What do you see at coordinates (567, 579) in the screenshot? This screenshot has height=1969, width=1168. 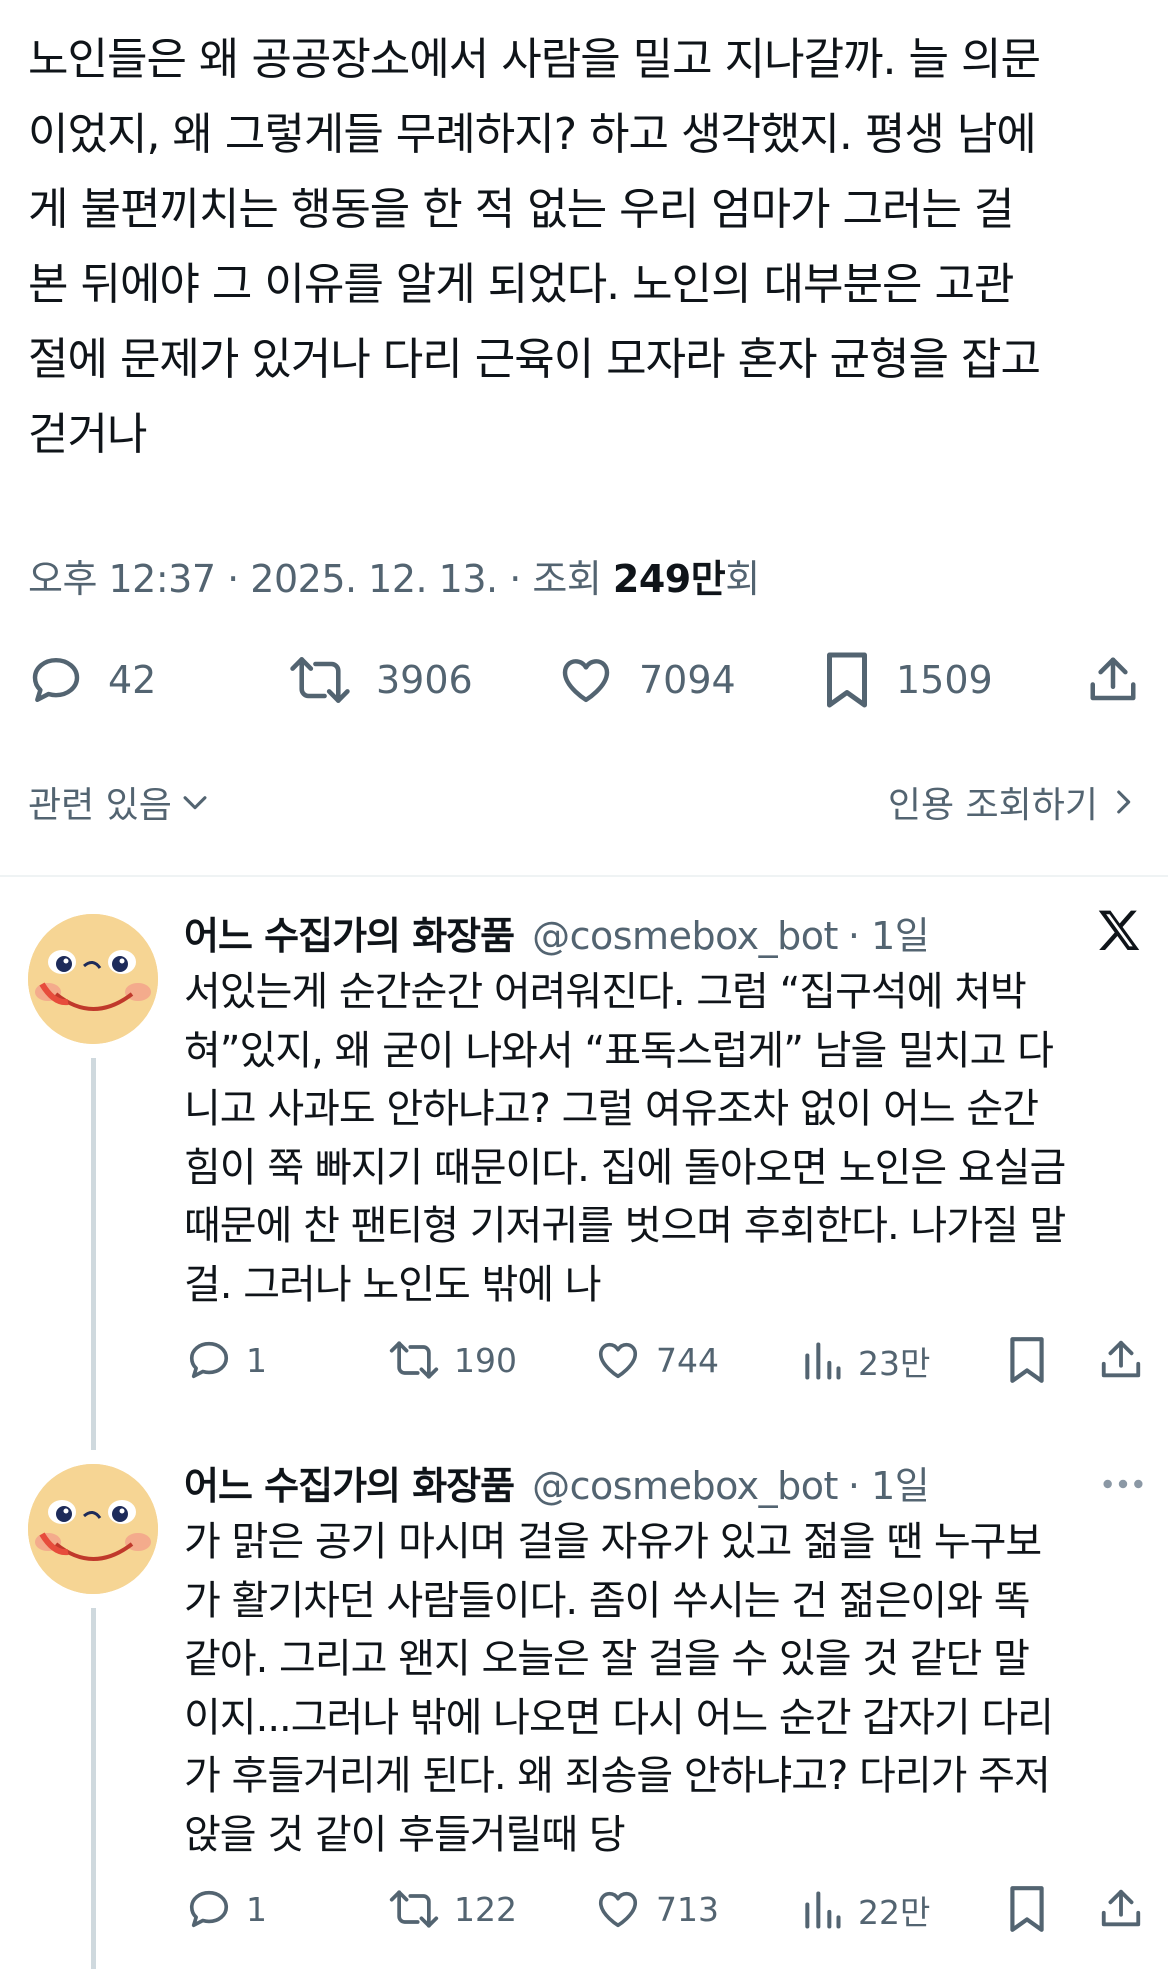 I see `views-label: 조회` at bounding box center [567, 579].